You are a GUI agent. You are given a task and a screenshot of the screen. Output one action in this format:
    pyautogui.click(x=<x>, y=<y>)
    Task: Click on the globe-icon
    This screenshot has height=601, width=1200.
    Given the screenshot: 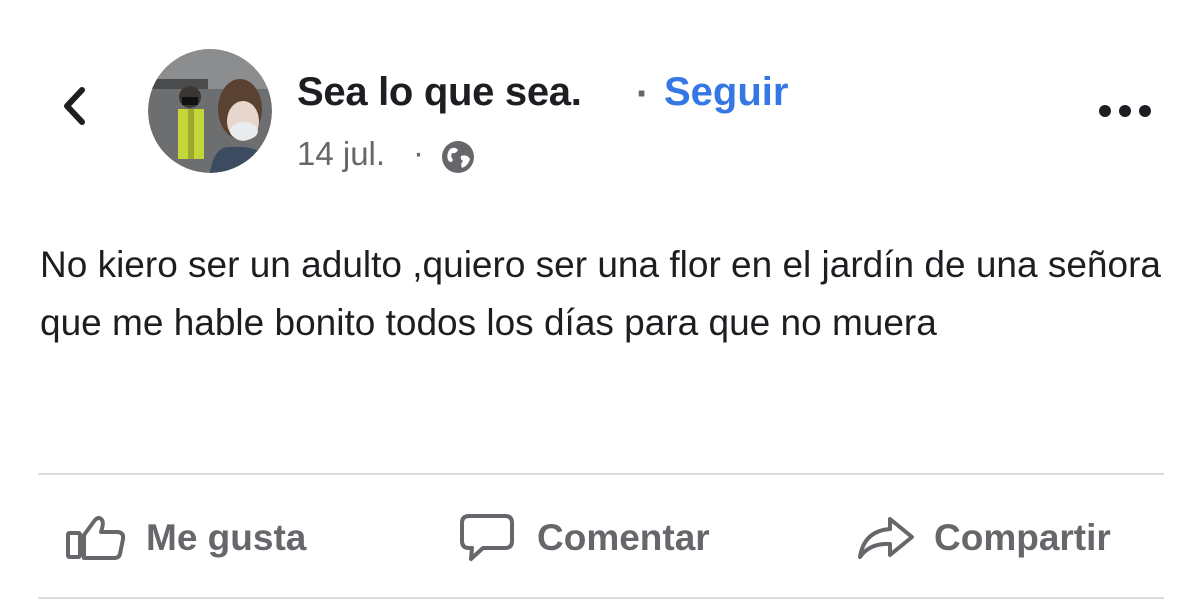 What is the action you would take?
    pyautogui.click(x=458, y=157)
    